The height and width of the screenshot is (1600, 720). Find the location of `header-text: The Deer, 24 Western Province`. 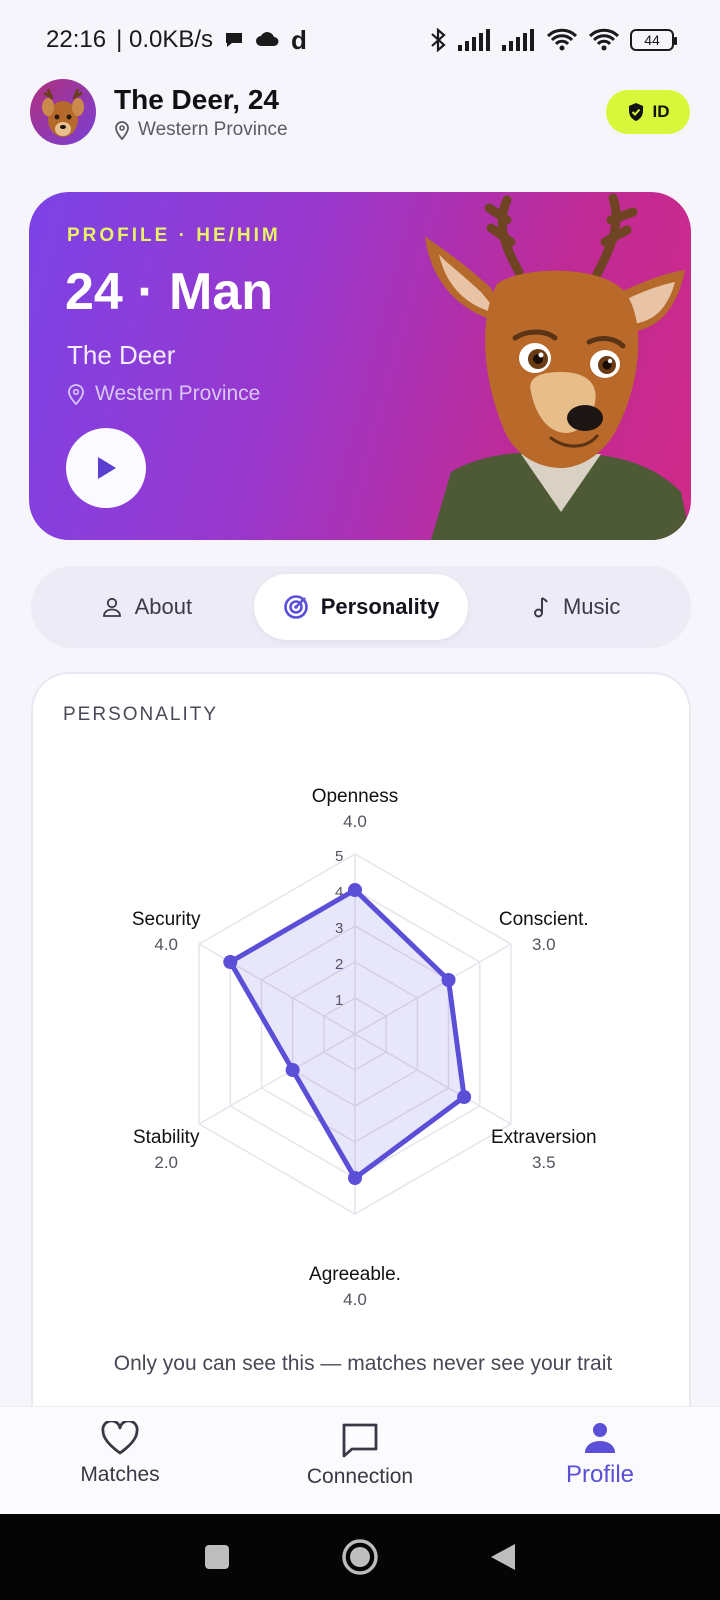

header-text: The Deer, 24 Western Province is located at coordinates (201, 112).